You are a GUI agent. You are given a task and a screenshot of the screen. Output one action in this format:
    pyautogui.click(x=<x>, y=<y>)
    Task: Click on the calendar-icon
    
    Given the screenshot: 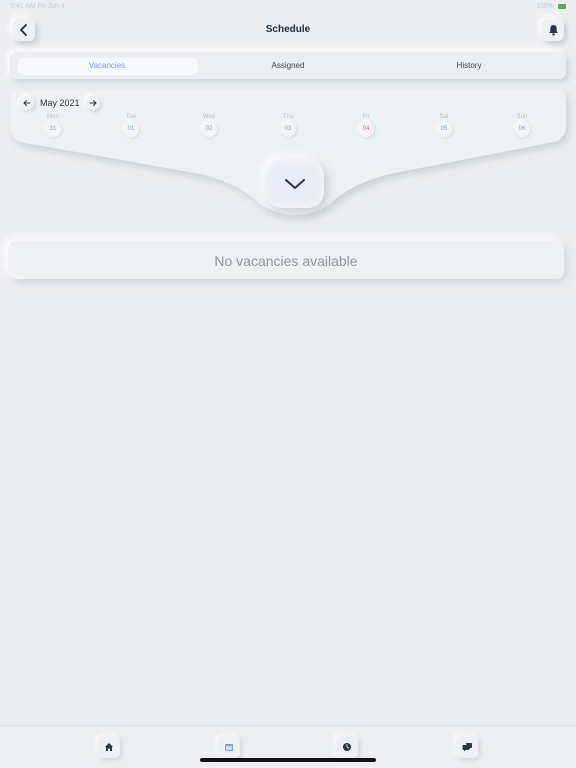 What is the action you would take?
    pyautogui.click(x=229, y=747)
    